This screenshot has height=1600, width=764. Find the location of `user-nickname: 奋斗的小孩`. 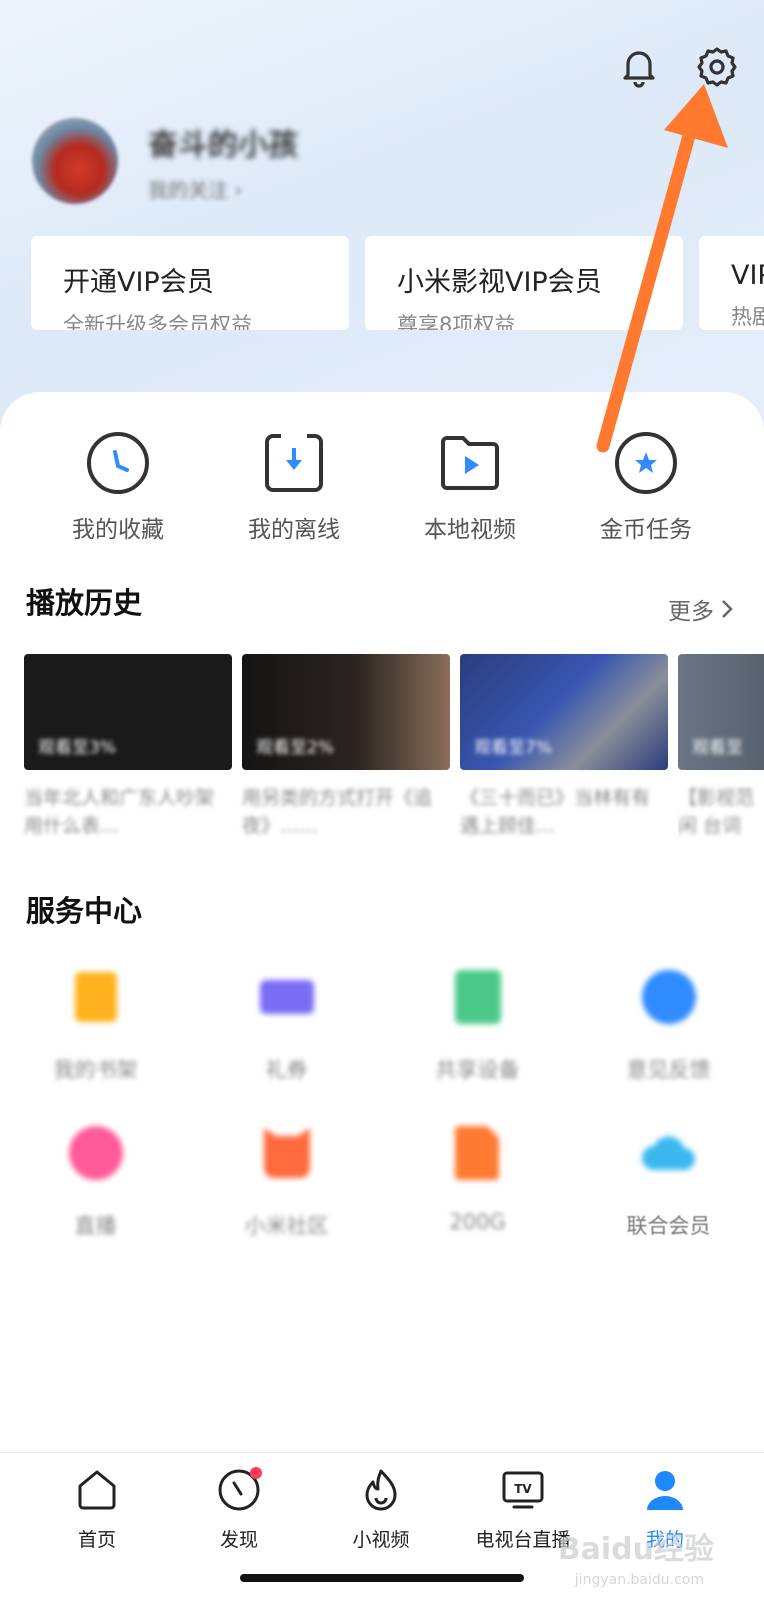

user-nickname: 奋斗的小孩 is located at coordinates (223, 142).